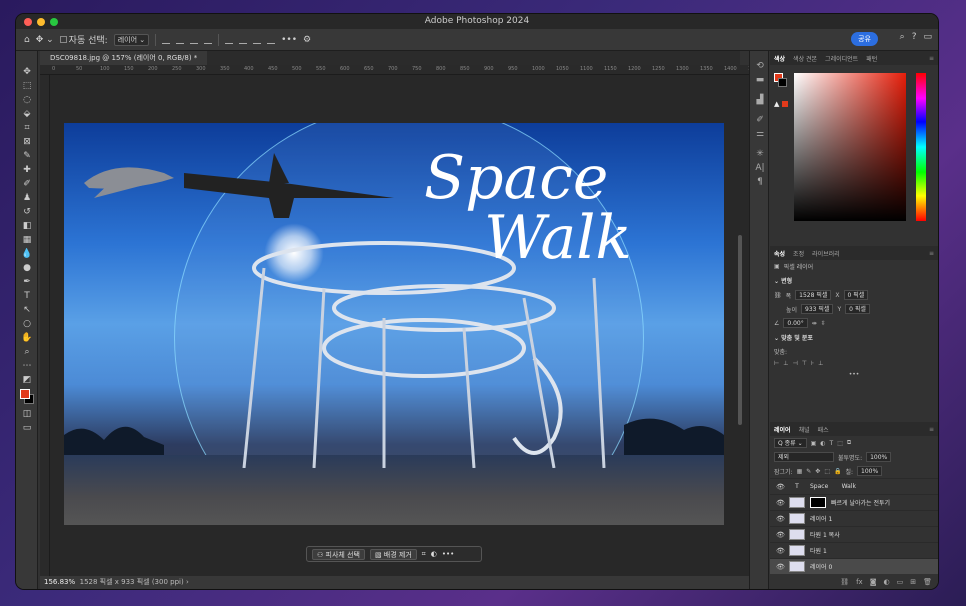  What do you see at coordinates (54, 22) in the screenshot?
I see `zoom-window-button` at bounding box center [54, 22].